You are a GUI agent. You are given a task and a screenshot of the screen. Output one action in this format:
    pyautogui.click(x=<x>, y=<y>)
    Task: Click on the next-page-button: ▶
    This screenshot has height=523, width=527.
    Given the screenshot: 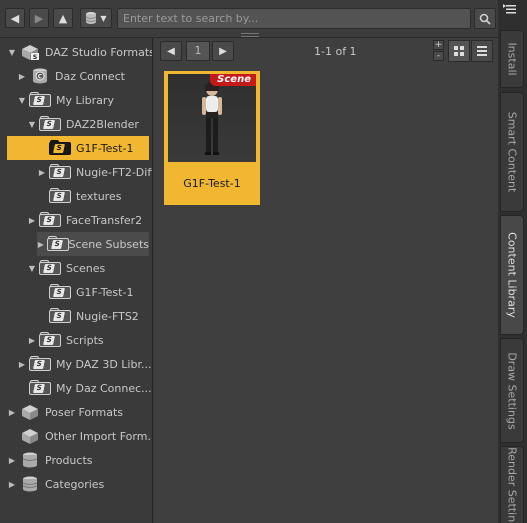 What is the action you would take?
    pyautogui.click(x=223, y=51)
    